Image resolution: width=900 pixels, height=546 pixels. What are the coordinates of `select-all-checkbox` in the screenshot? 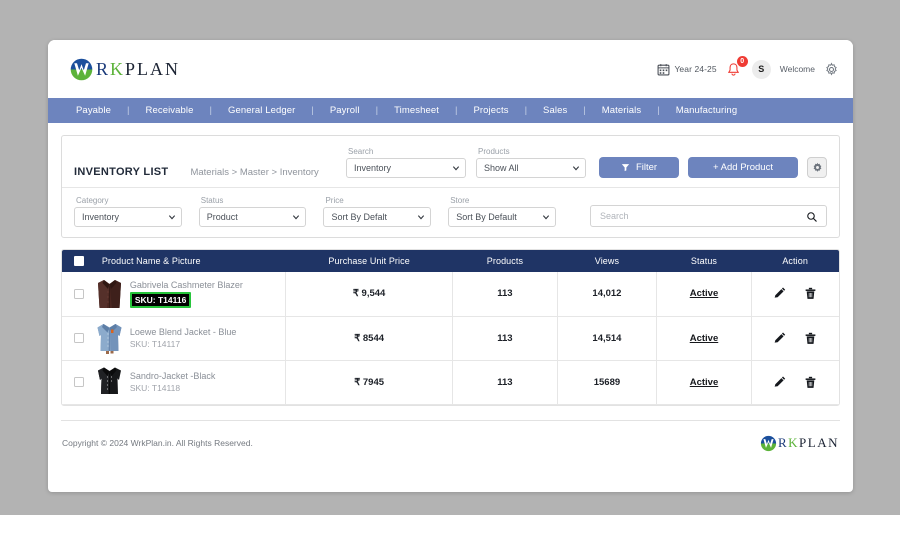 It's located at (78, 261).